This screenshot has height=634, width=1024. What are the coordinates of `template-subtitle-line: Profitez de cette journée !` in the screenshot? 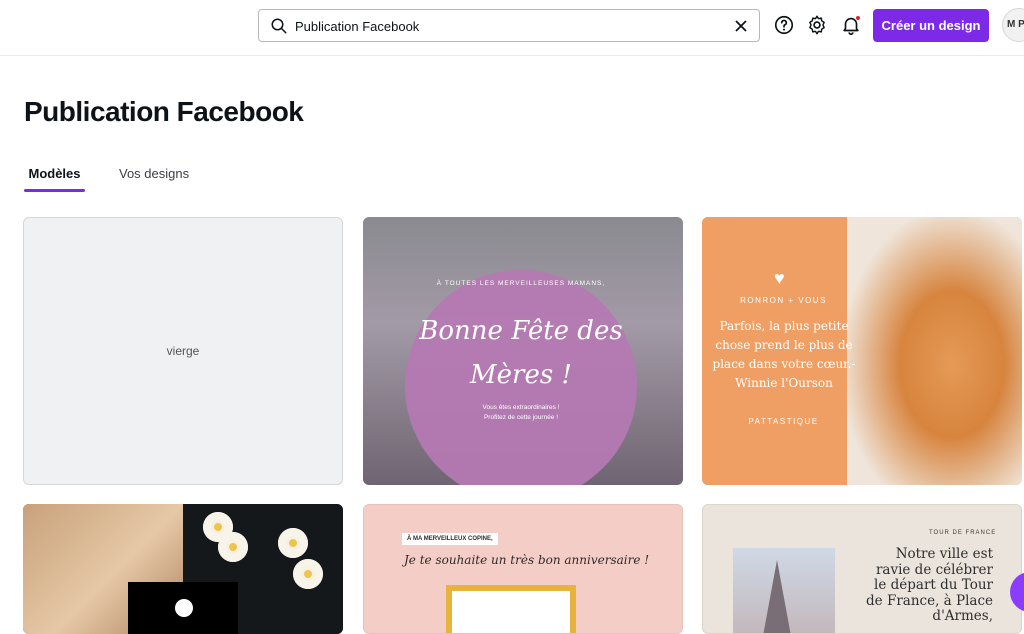 It's located at (521, 417).